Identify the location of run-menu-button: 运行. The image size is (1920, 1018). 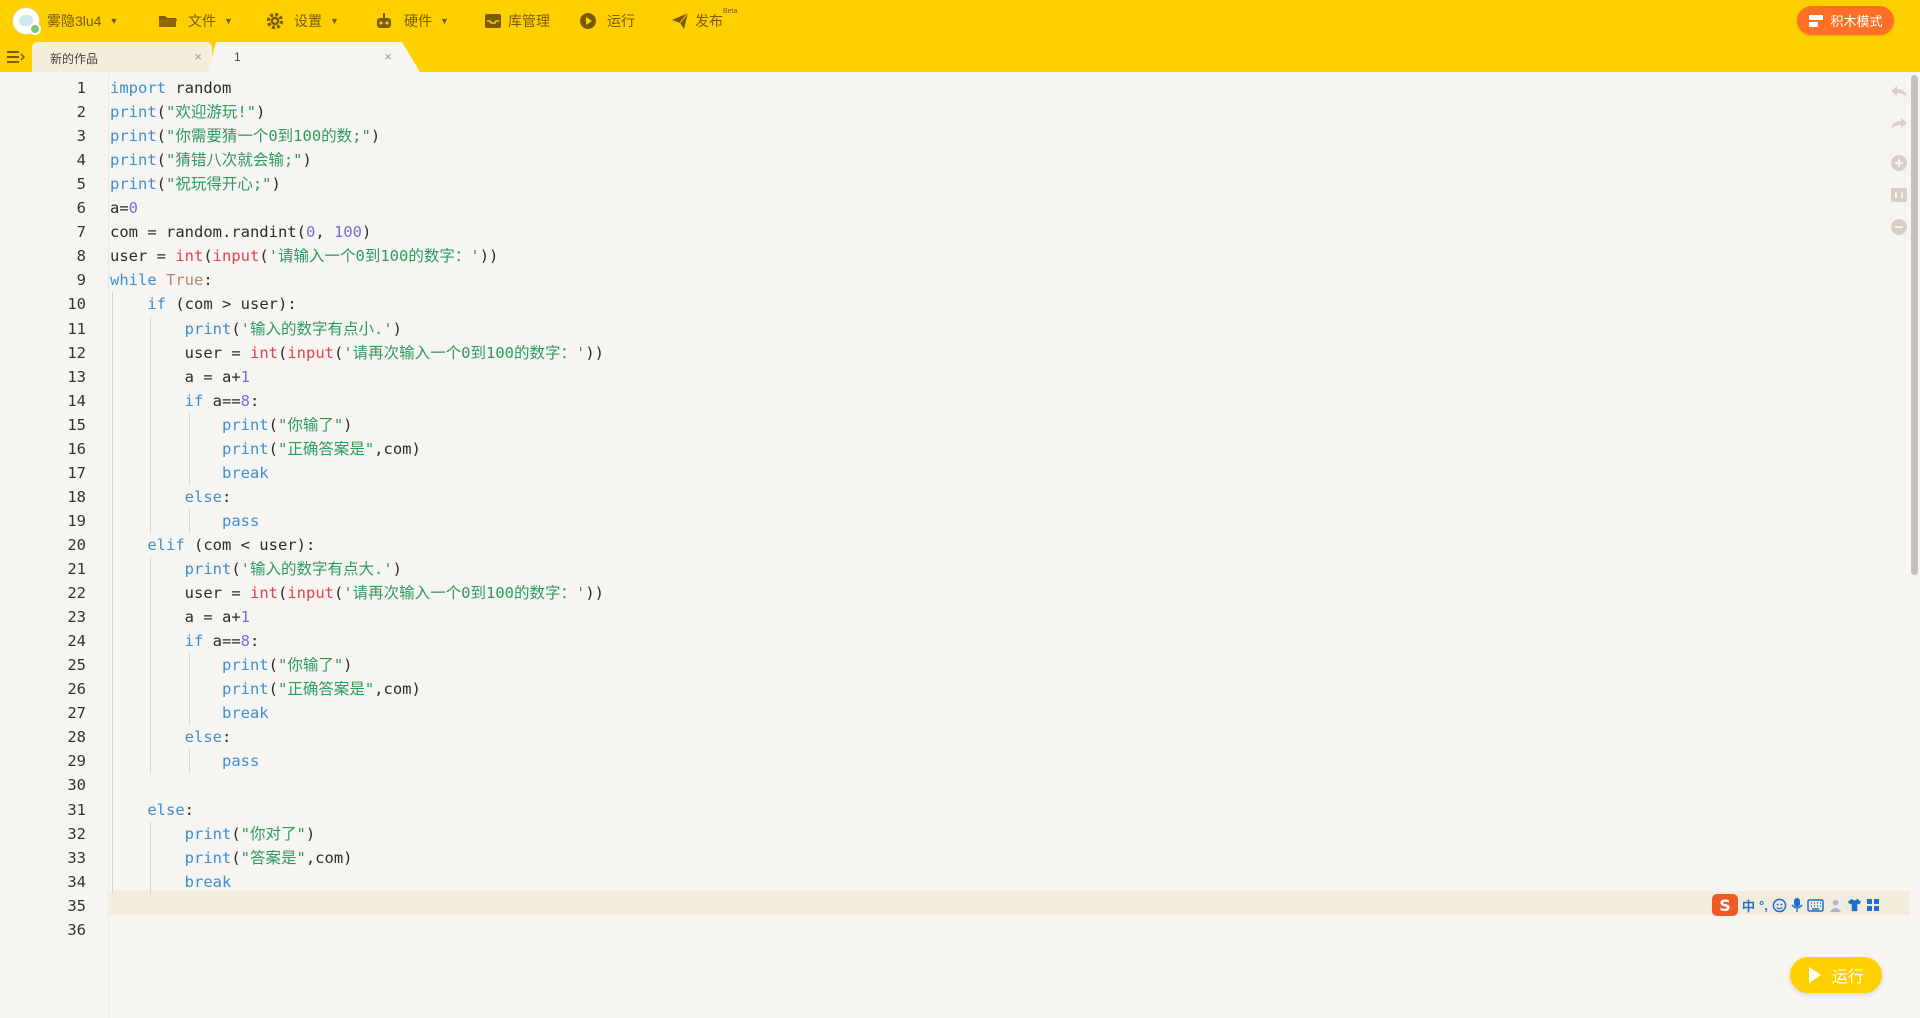
(607, 21).